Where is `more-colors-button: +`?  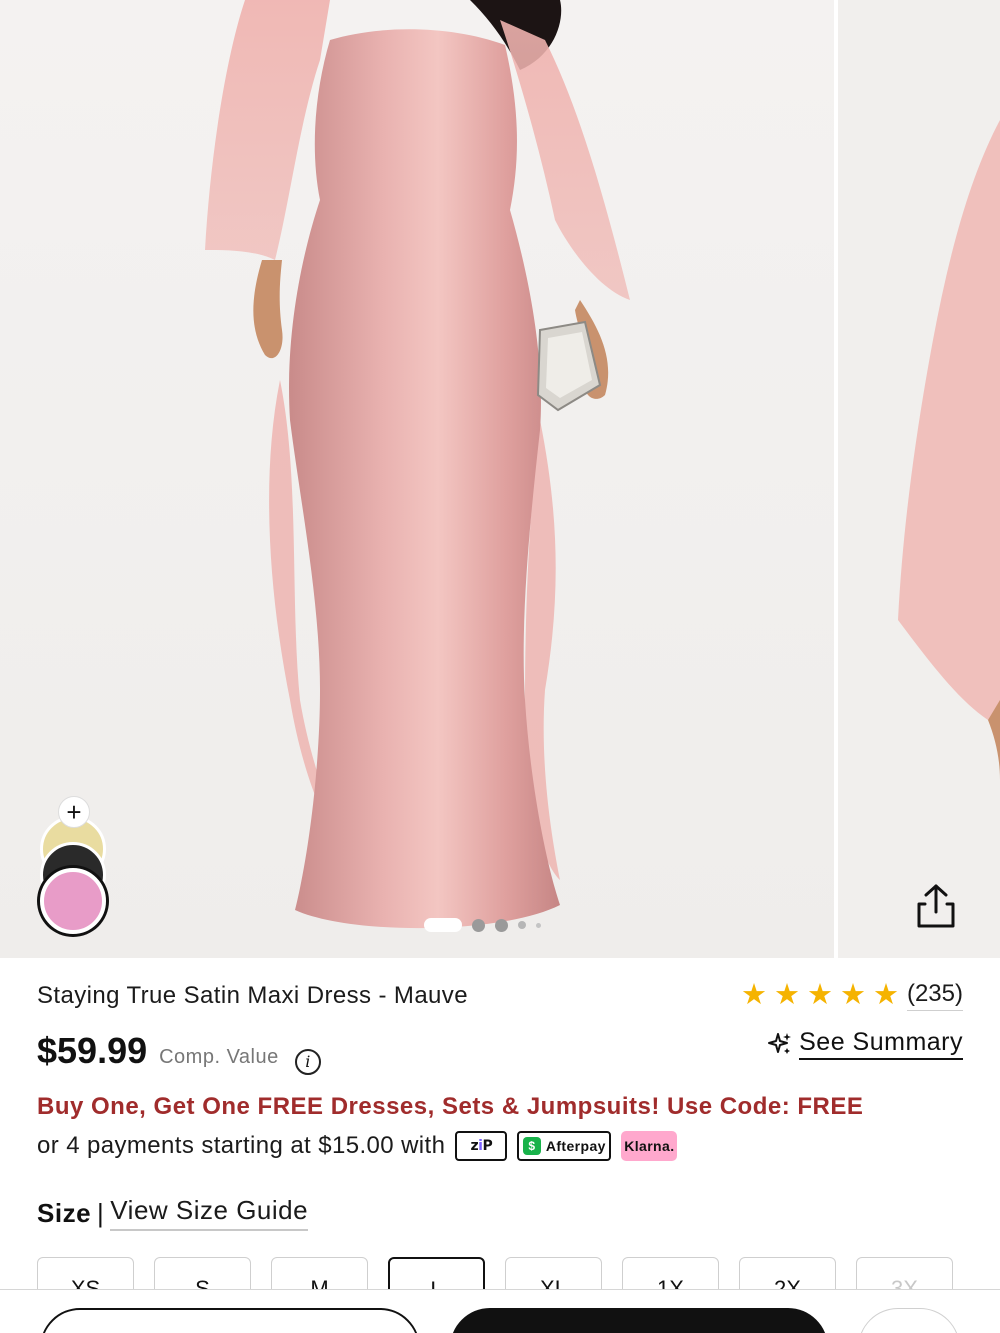
more-colors-button: + is located at coordinates (74, 812).